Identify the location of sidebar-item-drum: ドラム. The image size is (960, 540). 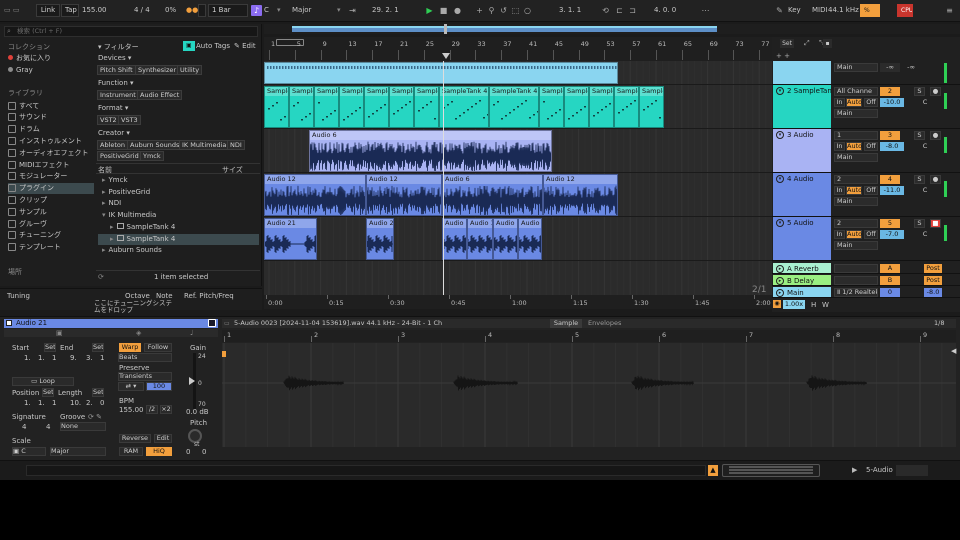
(51, 129).